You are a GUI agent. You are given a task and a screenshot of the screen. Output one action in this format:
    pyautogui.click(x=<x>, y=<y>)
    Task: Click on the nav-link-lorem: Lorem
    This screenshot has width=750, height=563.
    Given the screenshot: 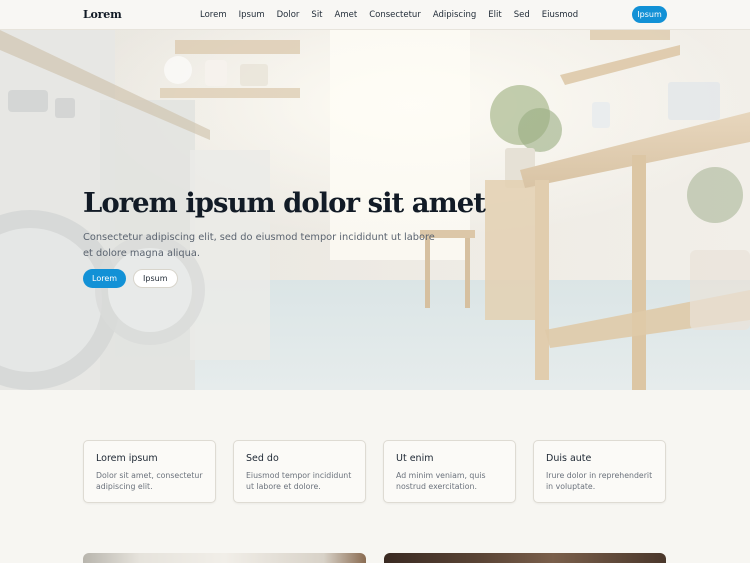 What is the action you would take?
    pyautogui.click(x=213, y=15)
    